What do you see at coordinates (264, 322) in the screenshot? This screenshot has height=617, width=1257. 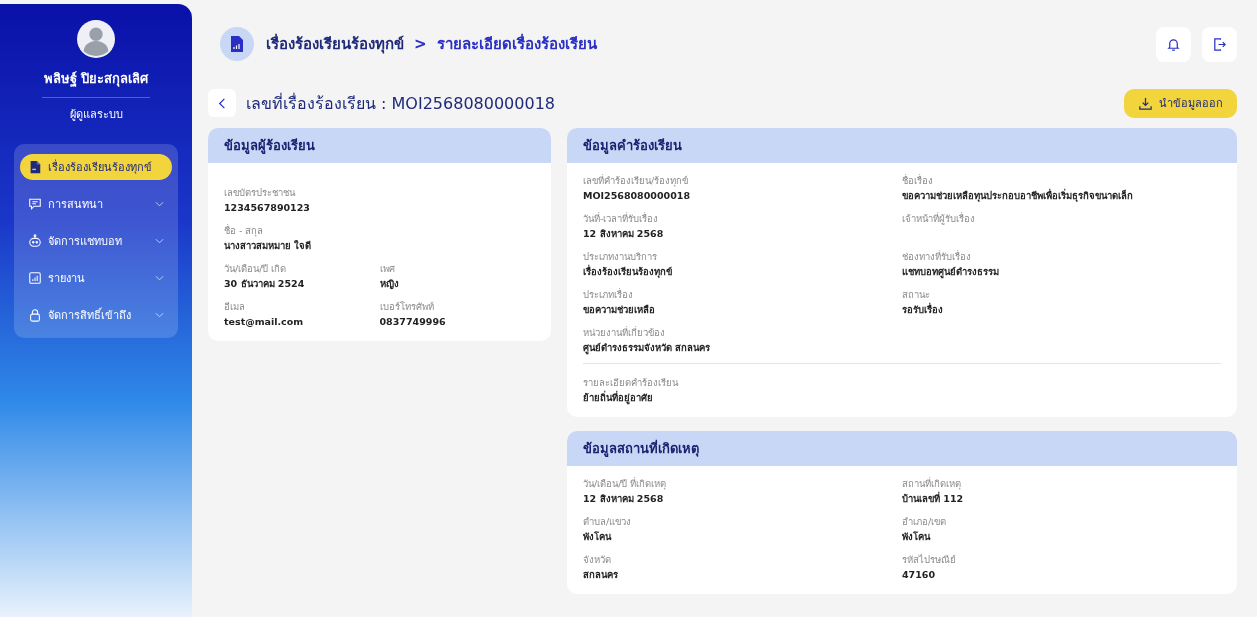 I see `field-value: test@mail.com` at bounding box center [264, 322].